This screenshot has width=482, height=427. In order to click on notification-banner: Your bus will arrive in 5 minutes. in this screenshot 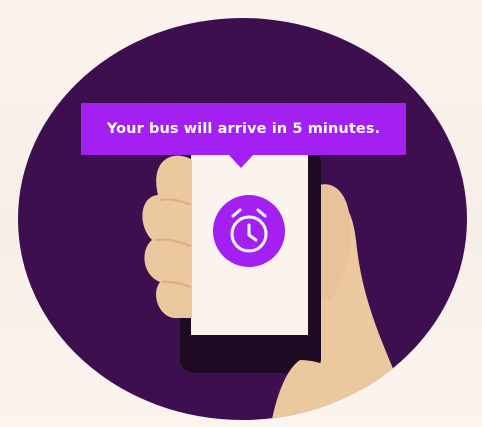, I will do `click(243, 129)`.